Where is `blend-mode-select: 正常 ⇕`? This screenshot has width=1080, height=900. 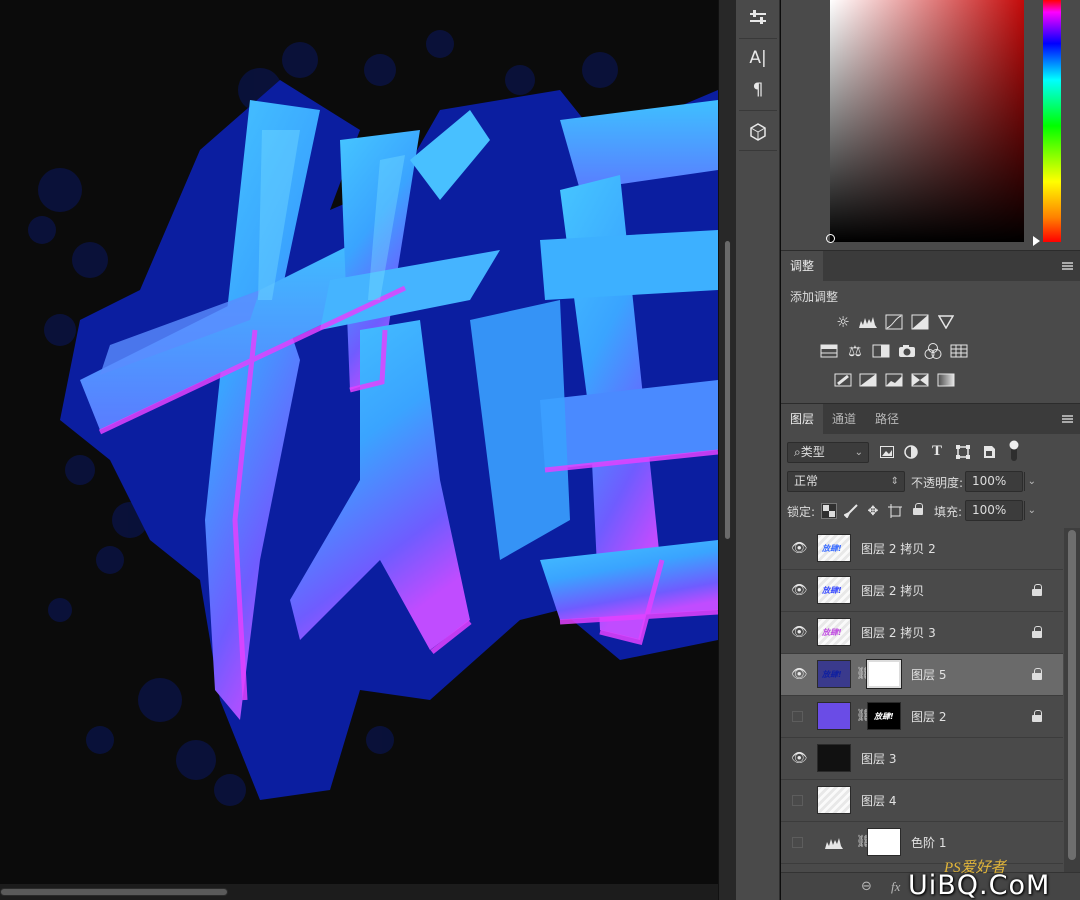 blend-mode-select: 正常 ⇕ is located at coordinates (846, 481).